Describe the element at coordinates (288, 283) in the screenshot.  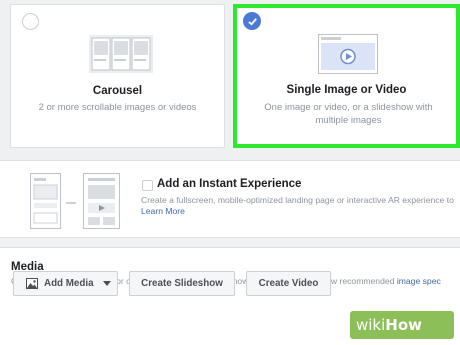
I see `create-video-button: Create Video` at that location.